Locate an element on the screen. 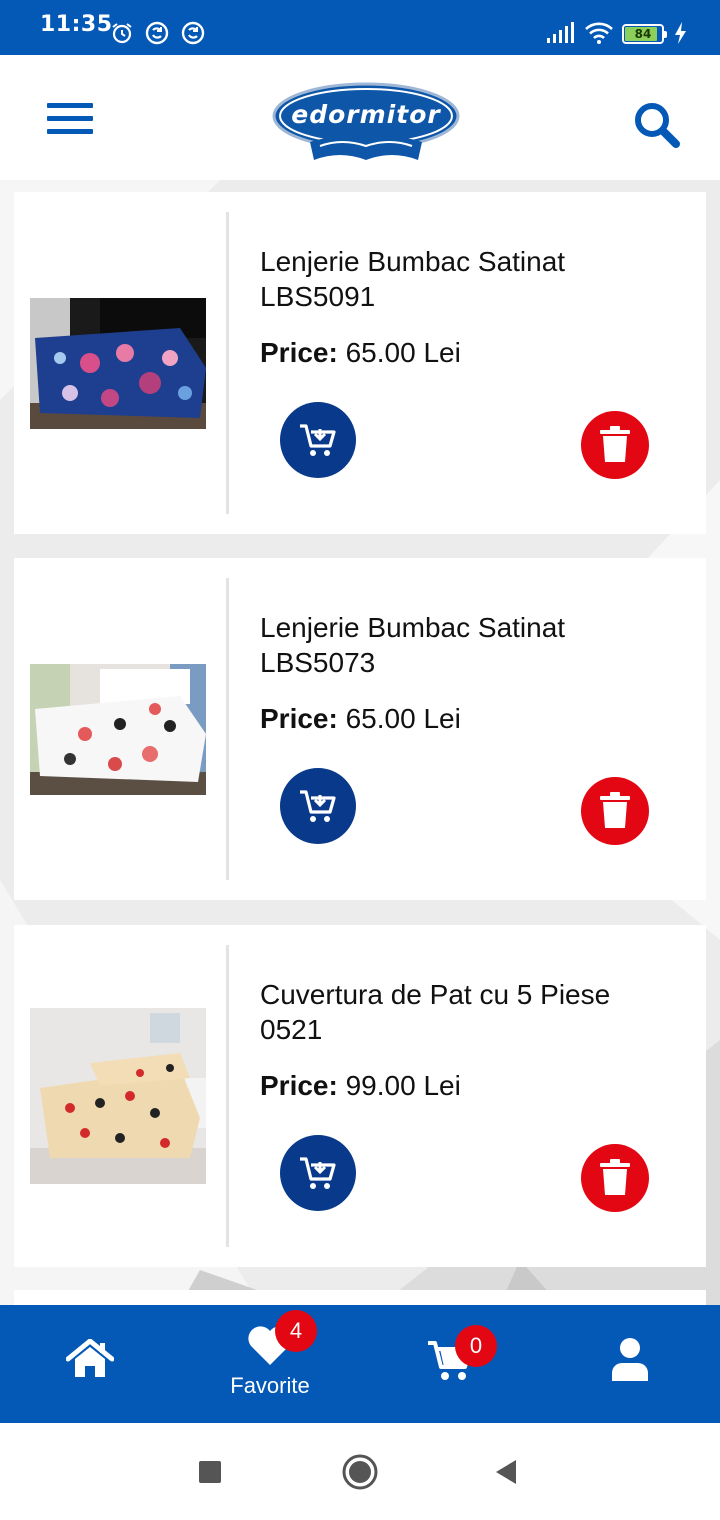  product-title: Lenjerie Bumbac Satinat LBS5091 is located at coordinates (470, 279).